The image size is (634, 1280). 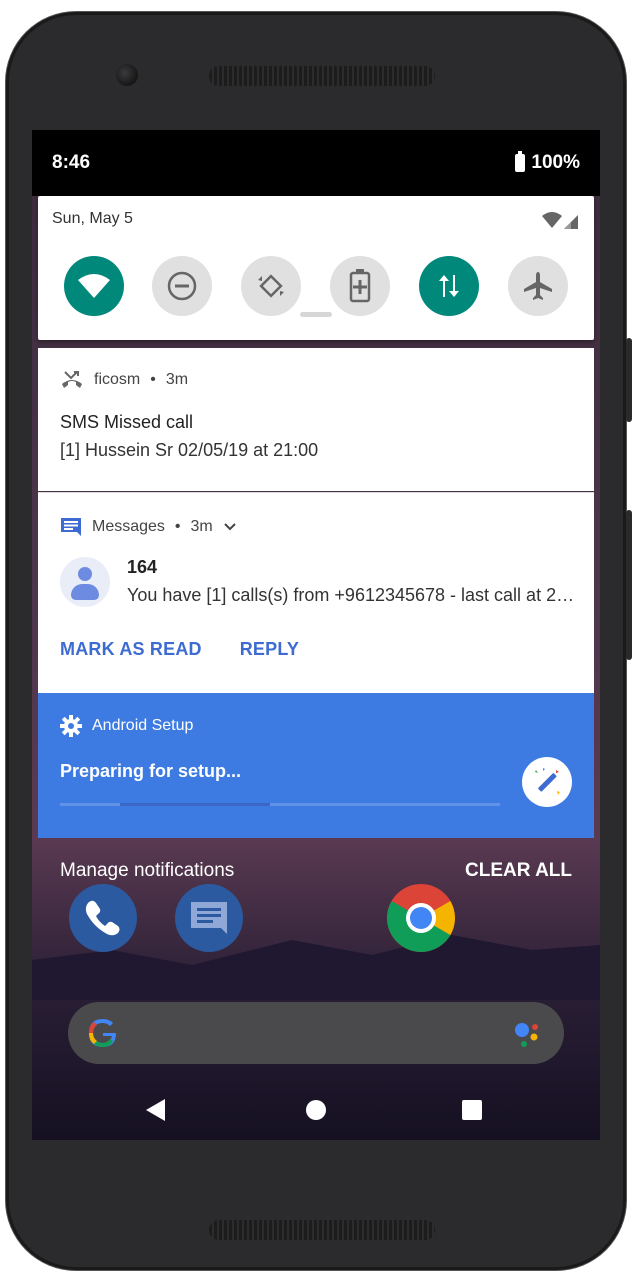 I want to click on avatar, so click(x=85, y=582).